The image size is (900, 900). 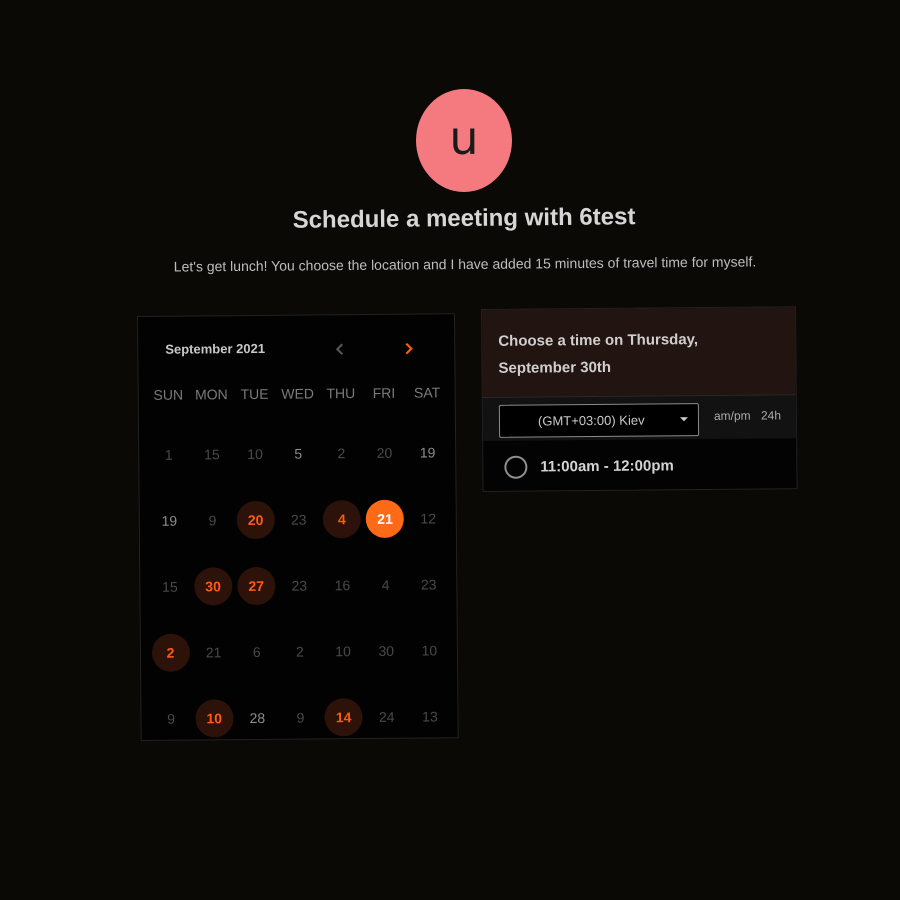 I want to click on calendar-day-selected: 21, so click(x=385, y=519).